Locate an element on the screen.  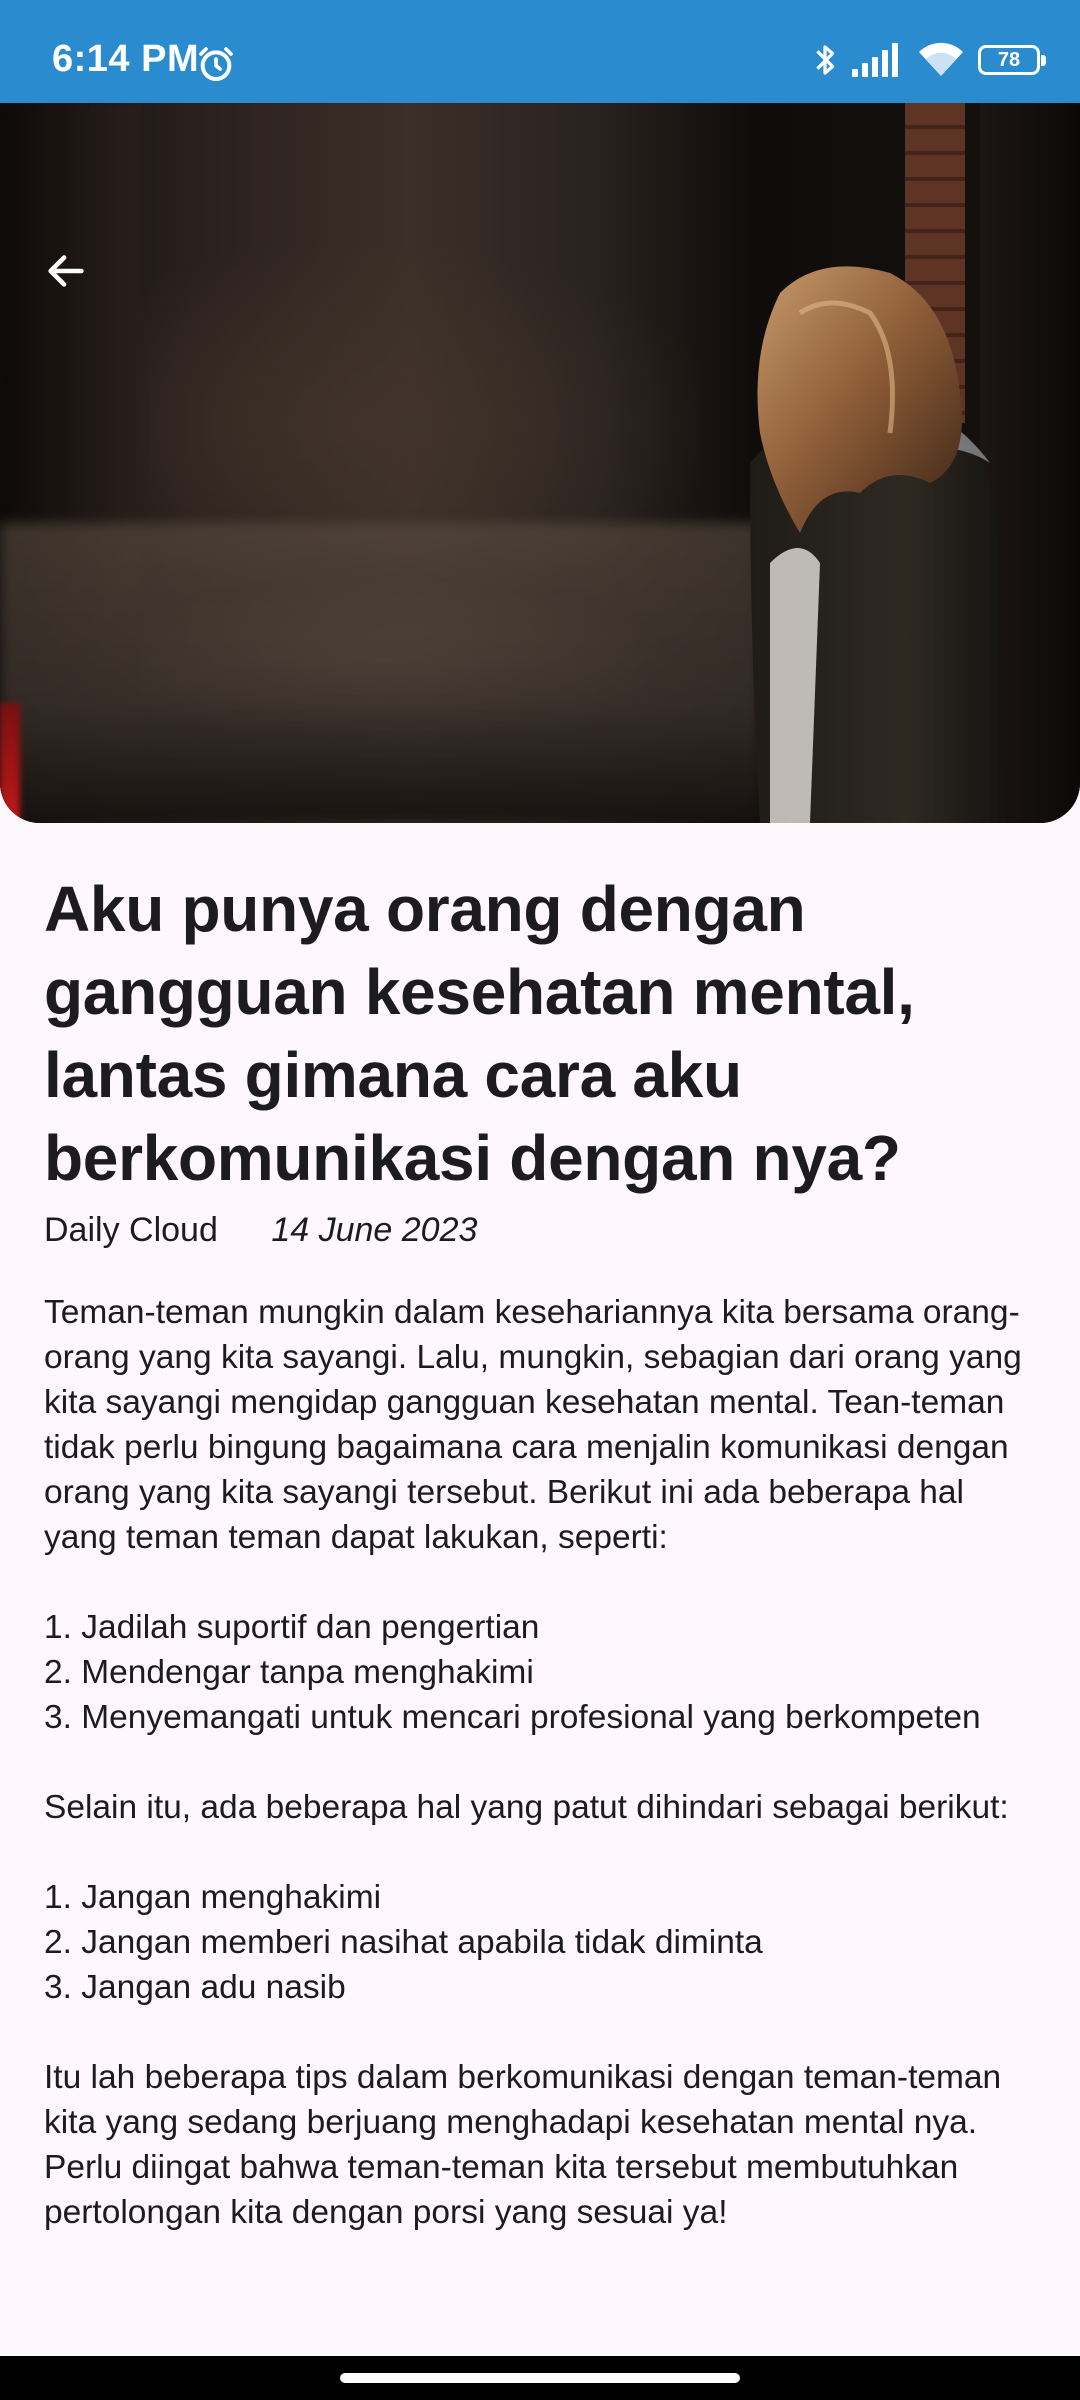
battery-icon: 78 is located at coordinates (1012, 60).